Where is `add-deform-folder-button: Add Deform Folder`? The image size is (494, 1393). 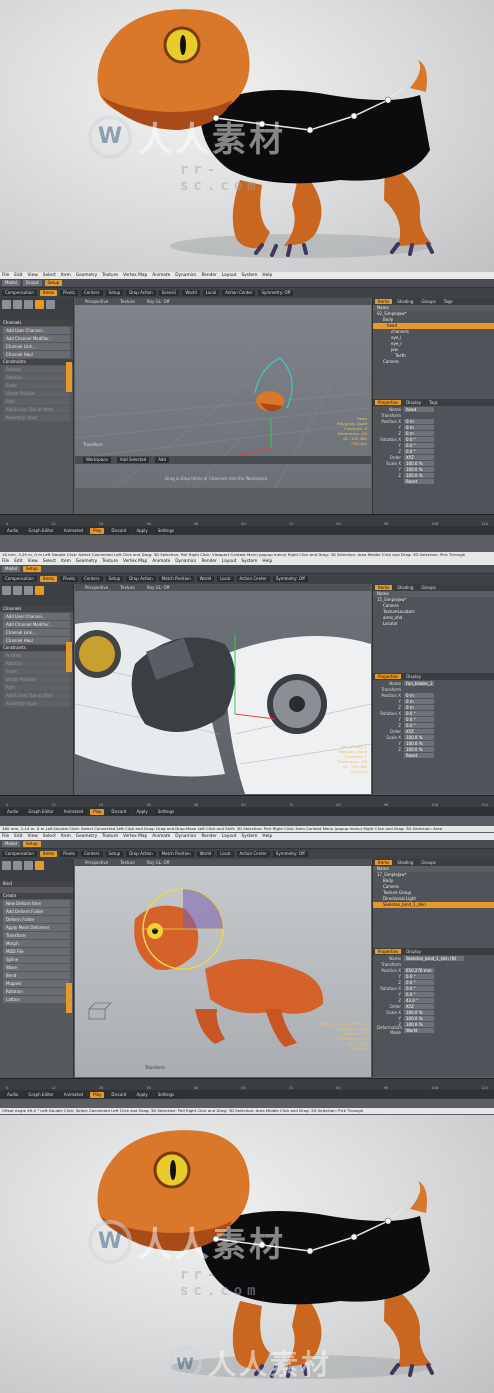 add-deform-folder-button: Add Deform Folder is located at coordinates (36, 911).